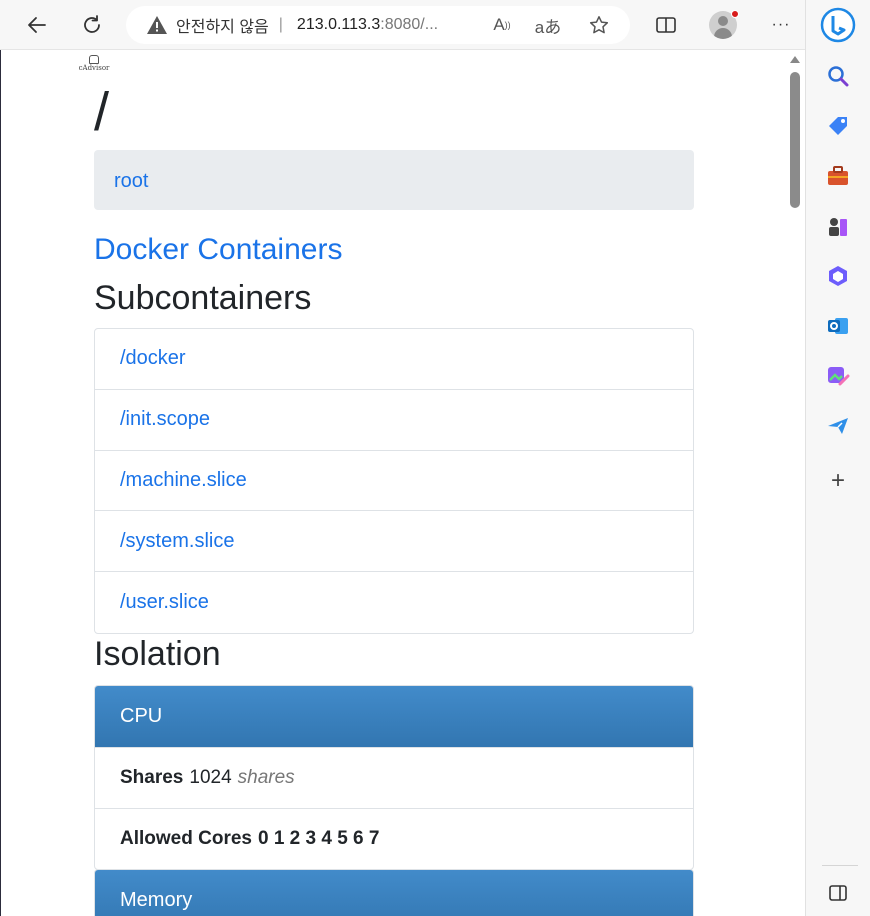  Describe the element at coordinates (838, 376) in the screenshot. I see `designer-icon` at that location.